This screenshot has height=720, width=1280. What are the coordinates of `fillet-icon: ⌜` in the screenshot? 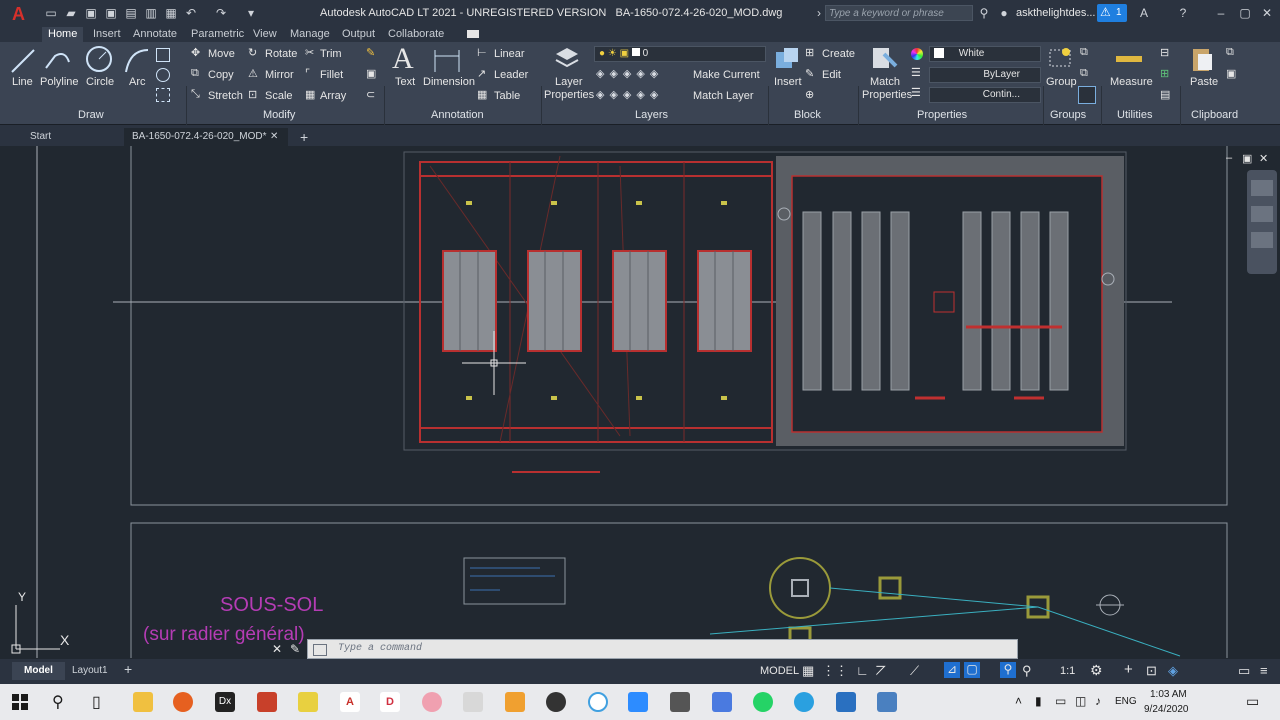 It's located at (307, 73).